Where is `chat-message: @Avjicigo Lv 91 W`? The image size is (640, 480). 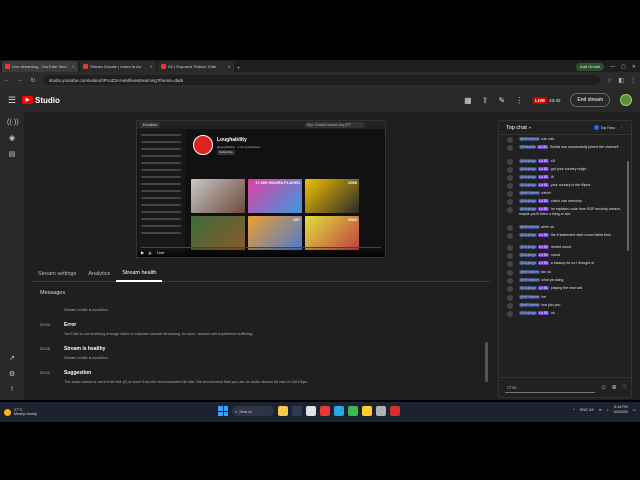 chat-message: @Avjicigo Lv 91 W is located at coordinates (566, 178).